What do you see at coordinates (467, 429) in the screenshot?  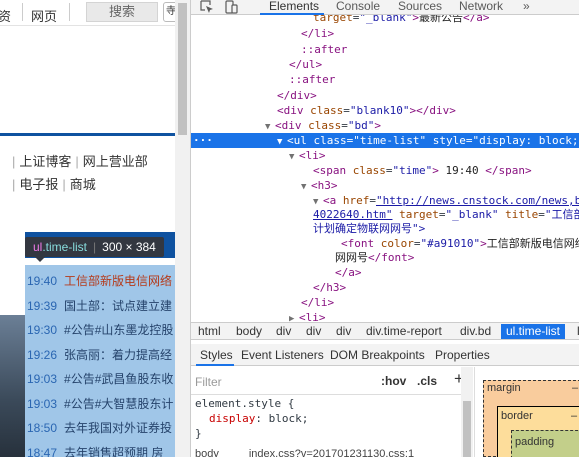 I see `styles-scrollbar-thumb` at bounding box center [467, 429].